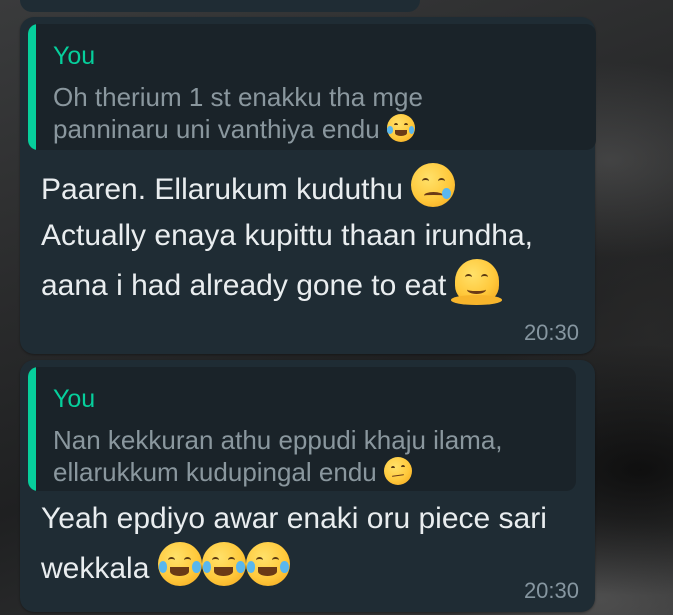  I want to click on quote-line: Oh therium 1 st enakku tha mge, so click(238, 97).